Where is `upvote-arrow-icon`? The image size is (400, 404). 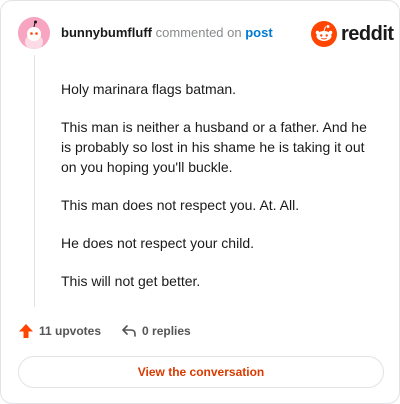 upvote-arrow-icon is located at coordinates (26, 331).